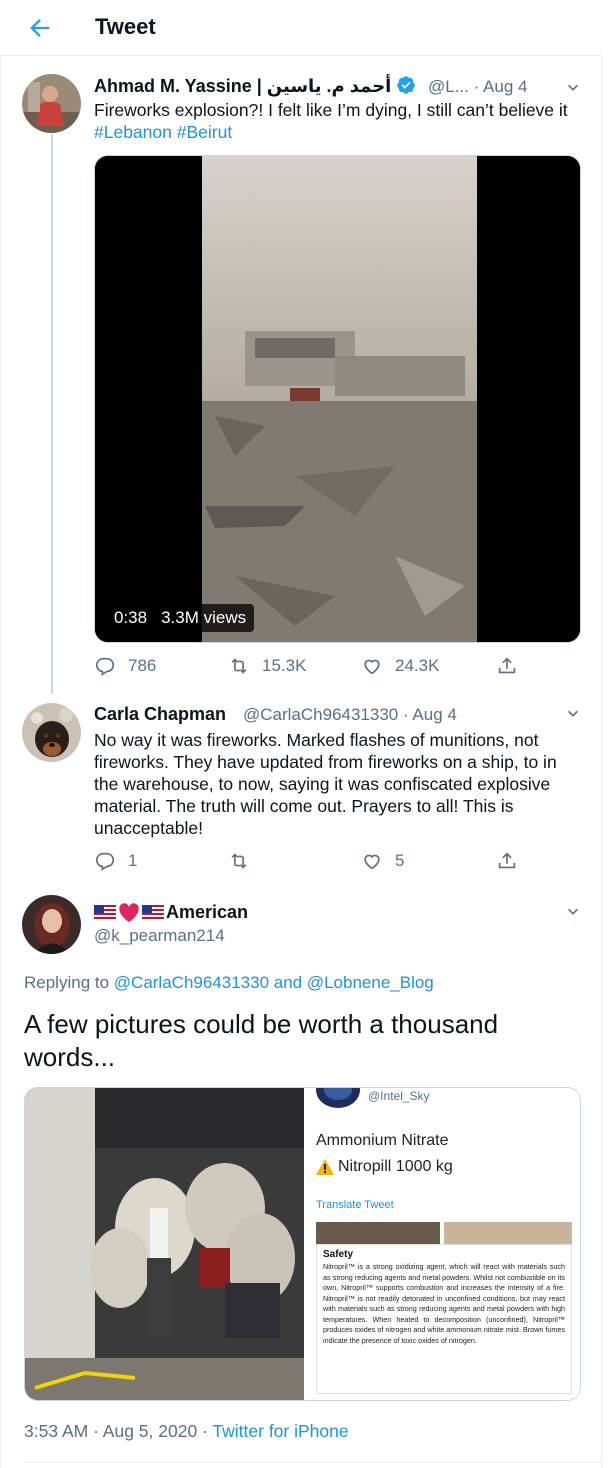 The width and height of the screenshot is (614, 1468). Describe the element at coordinates (164, 1244) in the screenshot. I see `warehouse-photo` at that location.